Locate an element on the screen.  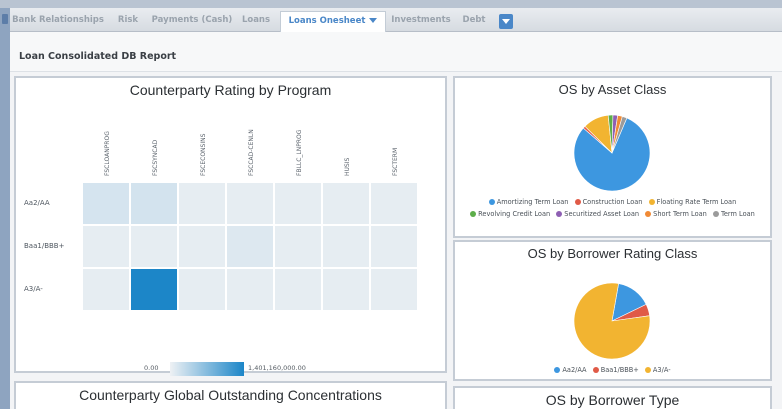
tab-loans-onesheet-label: Loans Onesheet is located at coordinates (327, 21).